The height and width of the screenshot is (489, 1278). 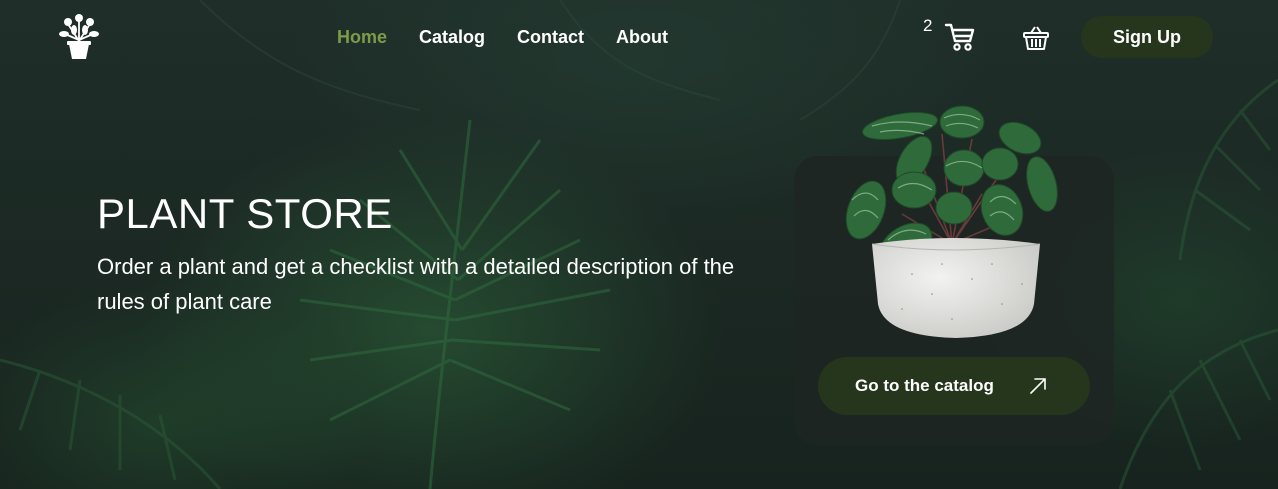 I want to click on cart-count-badge: 2, so click(x=928, y=25).